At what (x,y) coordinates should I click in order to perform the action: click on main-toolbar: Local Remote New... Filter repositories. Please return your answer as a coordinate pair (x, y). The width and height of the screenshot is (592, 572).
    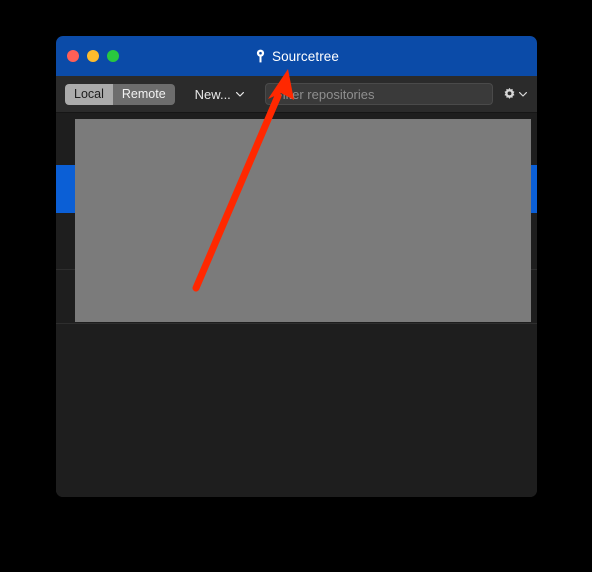
    Looking at the image, I should click on (296, 94).